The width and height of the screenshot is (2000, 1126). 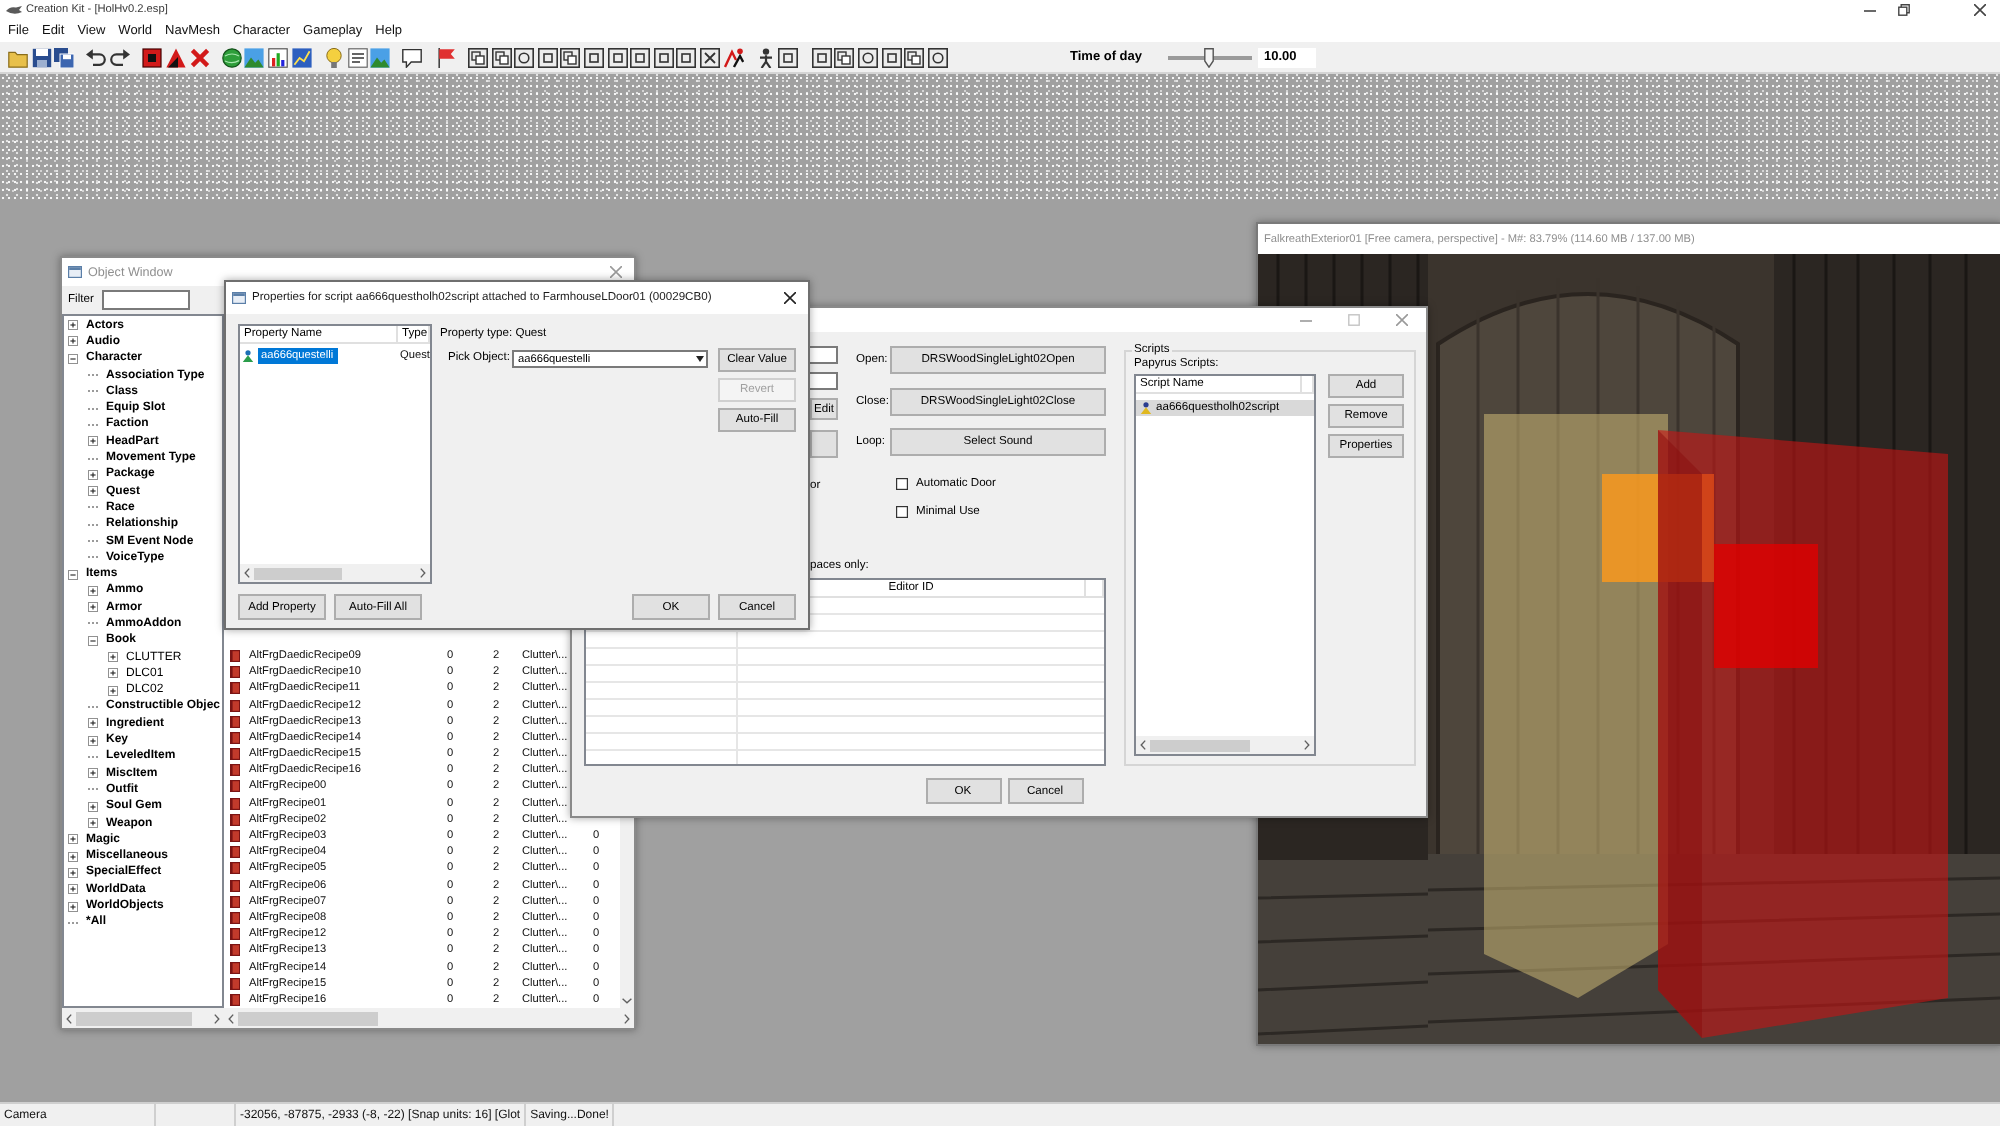 What do you see at coordinates (199, 57) in the screenshot?
I see `cross-icon` at bounding box center [199, 57].